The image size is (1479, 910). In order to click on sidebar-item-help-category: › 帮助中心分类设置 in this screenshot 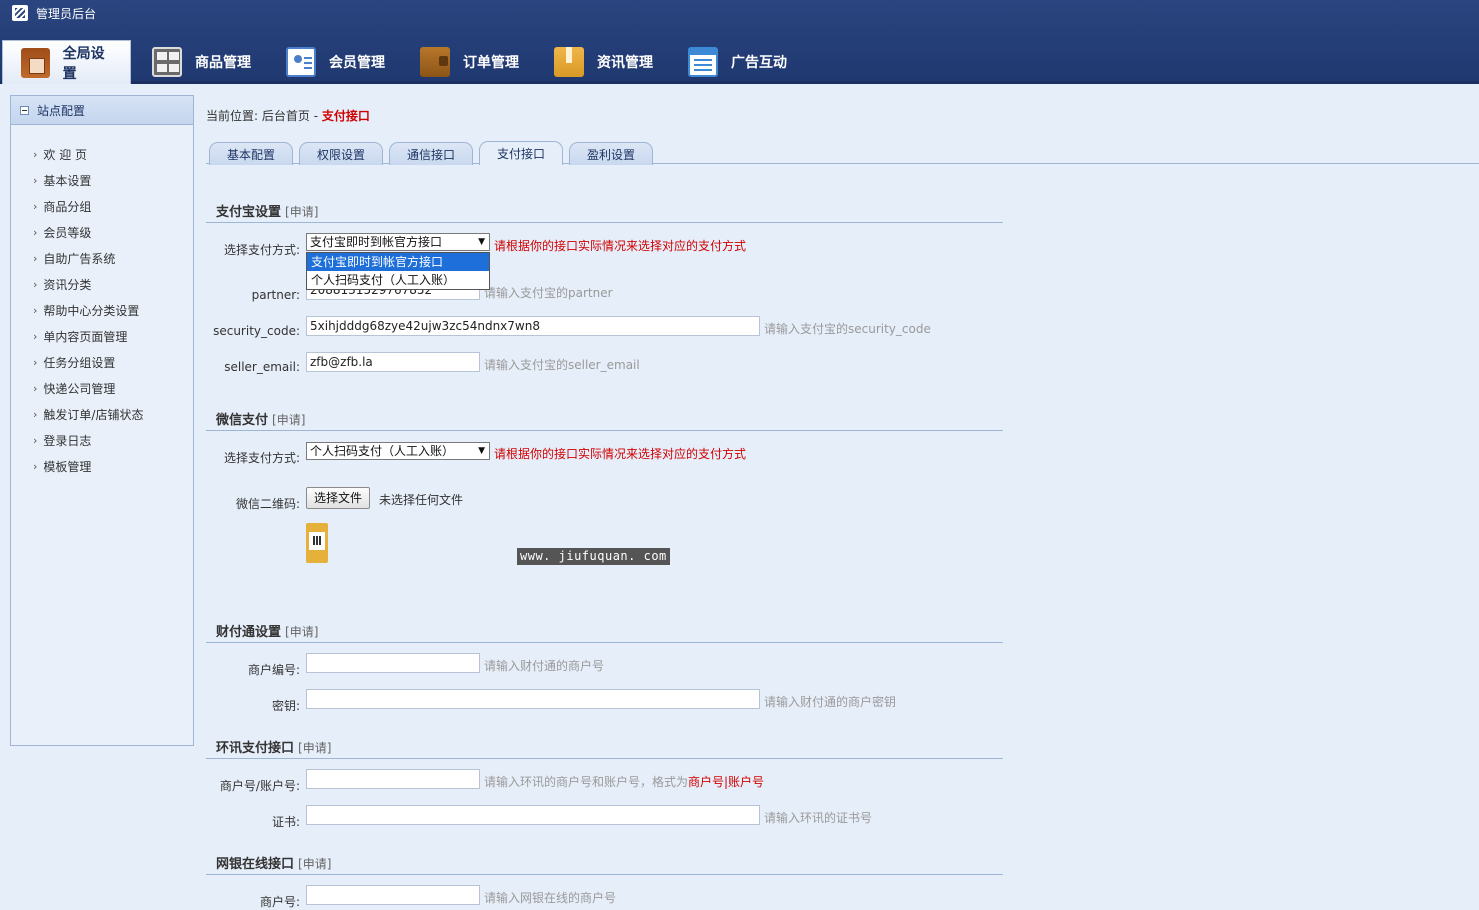, I will do `click(102, 310)`.